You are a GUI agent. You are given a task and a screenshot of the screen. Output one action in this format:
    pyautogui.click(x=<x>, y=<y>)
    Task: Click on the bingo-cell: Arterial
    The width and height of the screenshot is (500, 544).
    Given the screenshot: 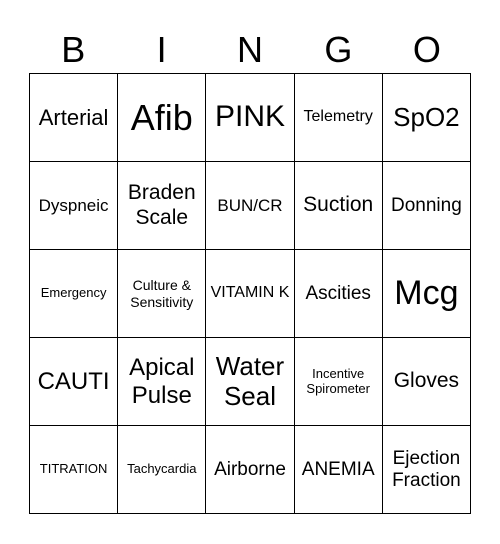 What is the action you would take?
    pyautogui.click(x=74, y=118)
    